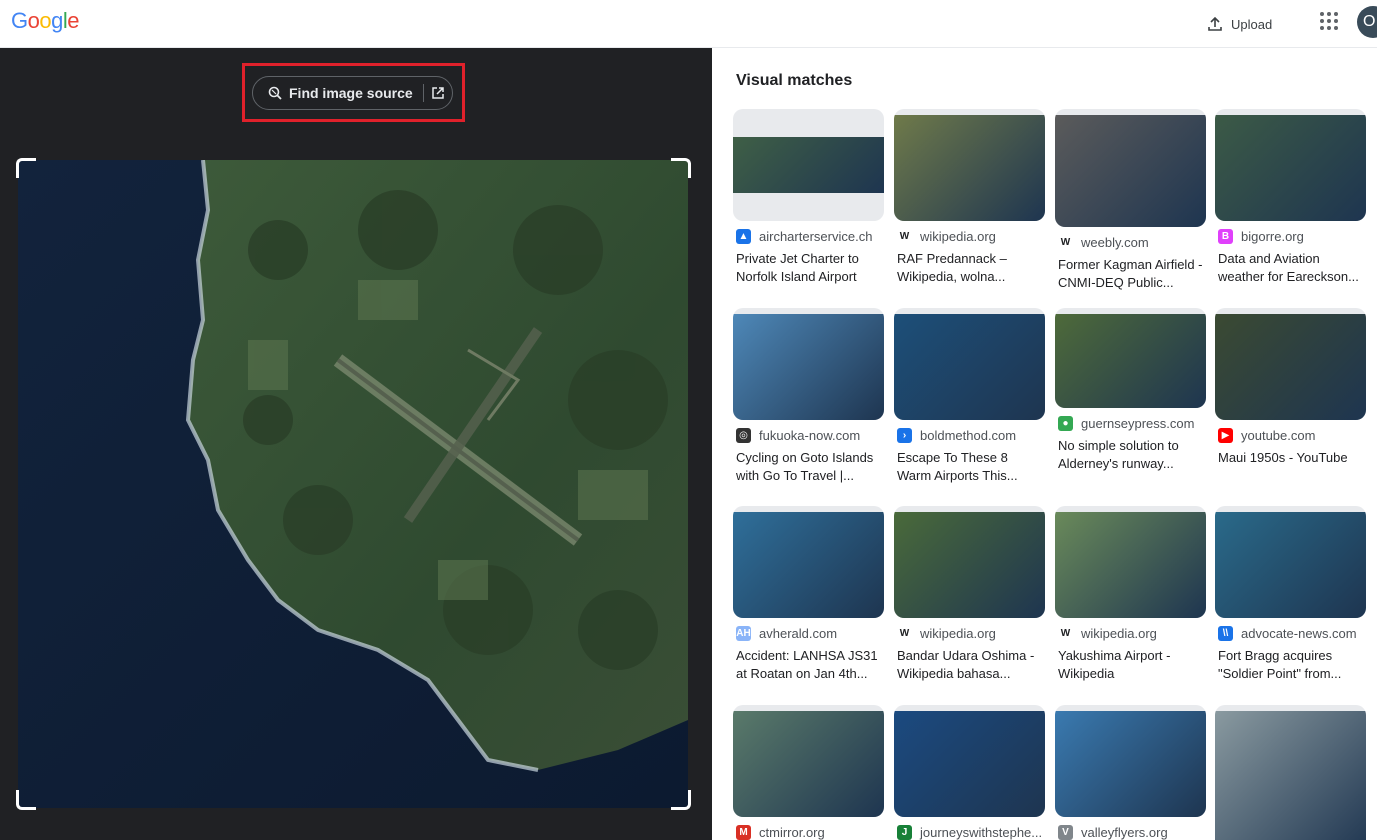  Describe the element at coordinates (26, 168) in the screenshot. I see `crop-handle-top-left` at that location.